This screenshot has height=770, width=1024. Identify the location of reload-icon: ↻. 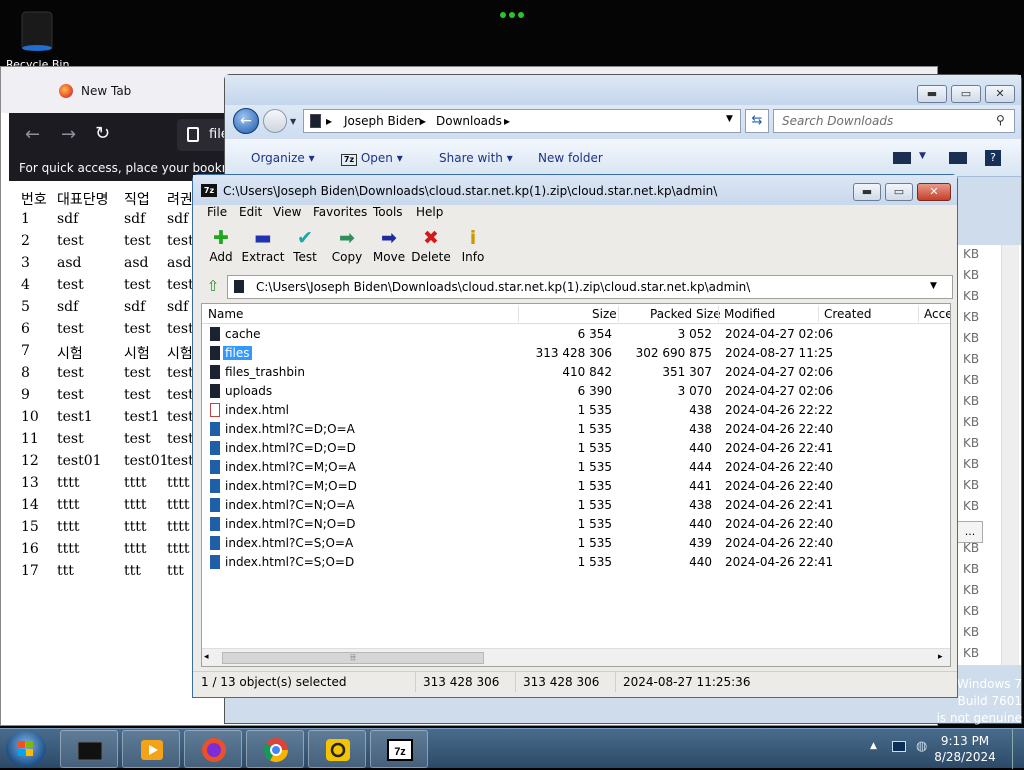
(102, 133).